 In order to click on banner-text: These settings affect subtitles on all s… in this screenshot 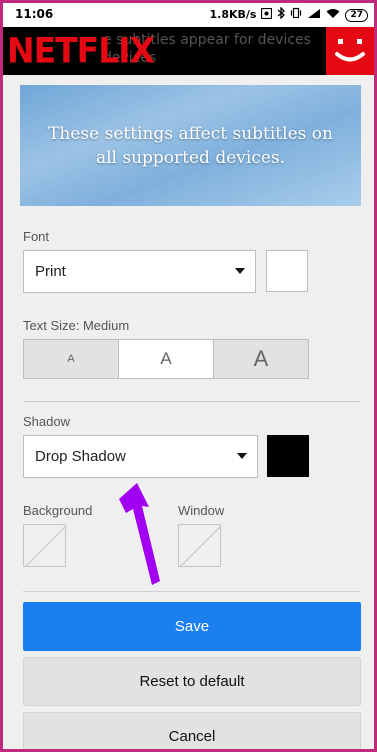, I will do `click(190, 145)`.